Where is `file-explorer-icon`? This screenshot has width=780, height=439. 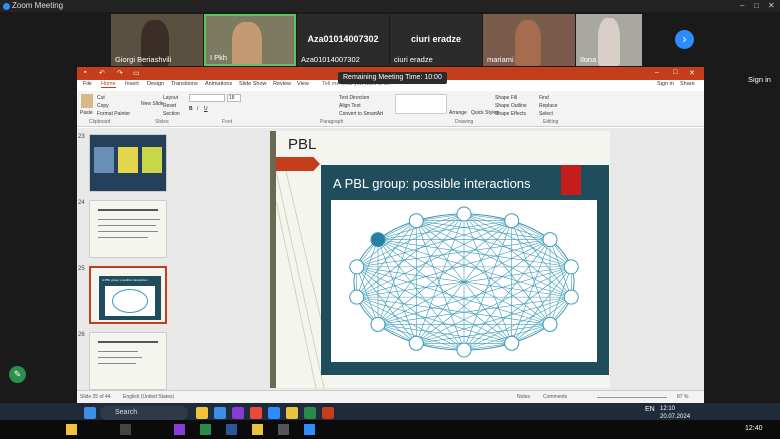 file-explorer-icon is located at coordinates (202, 413).